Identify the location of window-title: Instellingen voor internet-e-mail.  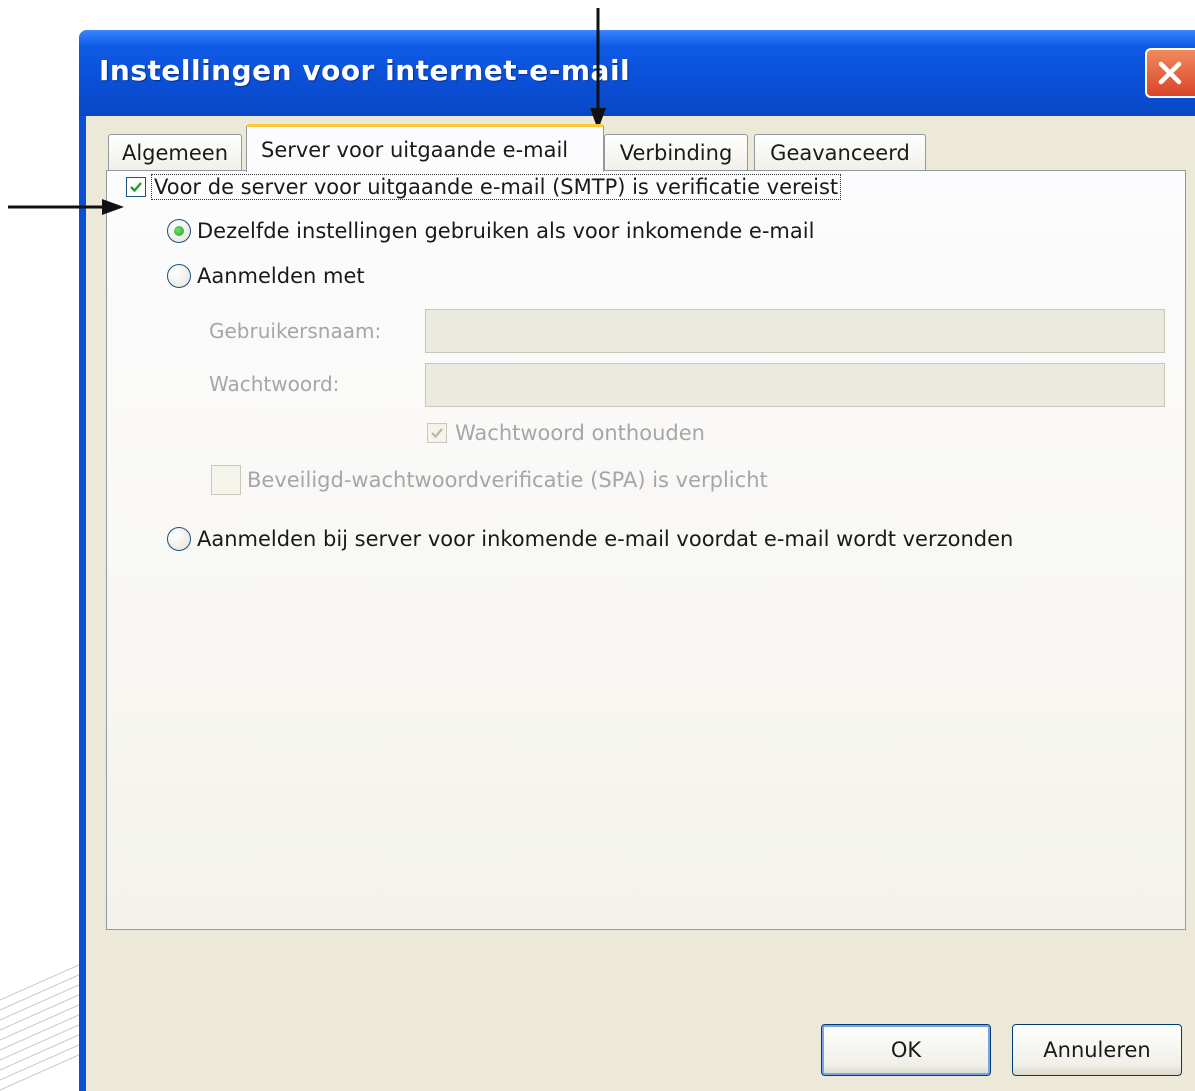
(365, 70).